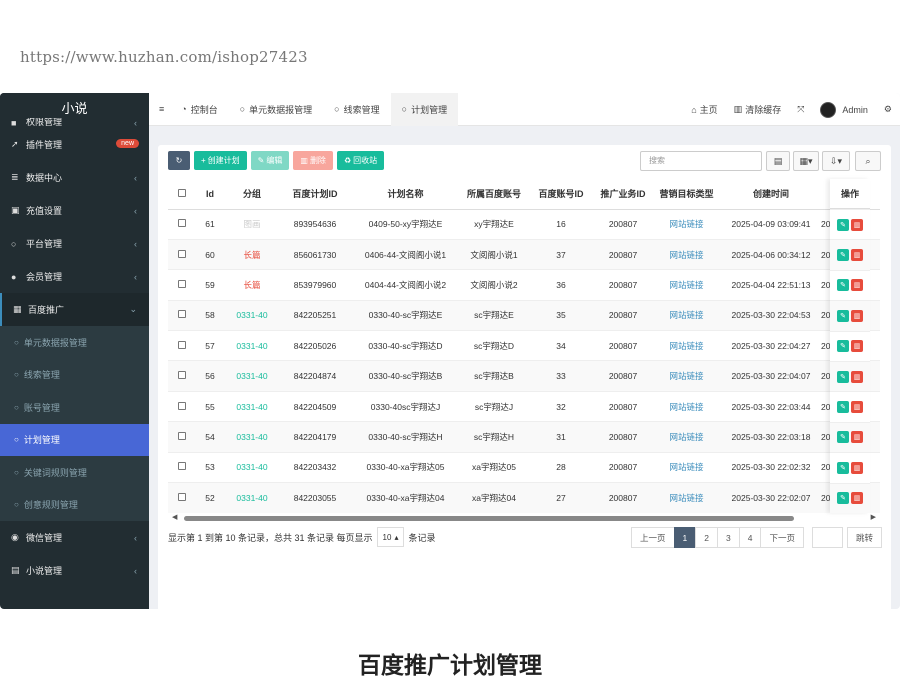 This screenshot has width=900, height=680. What do you see at coordinates (252, 224) in the screenshot?
I see `cell-group: 图画` at bounding box center [252, 224].